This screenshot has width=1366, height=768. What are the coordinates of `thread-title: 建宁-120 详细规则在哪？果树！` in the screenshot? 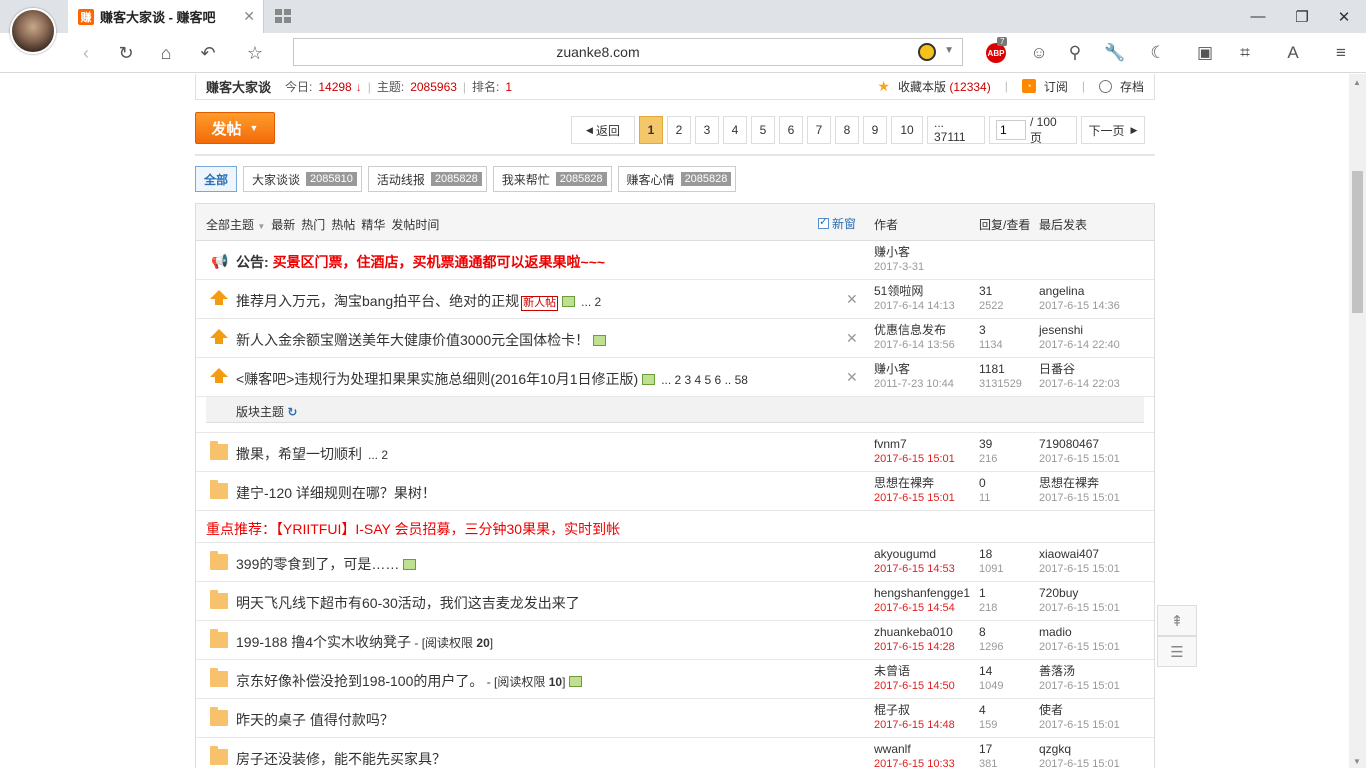 It's located at (336, 493).